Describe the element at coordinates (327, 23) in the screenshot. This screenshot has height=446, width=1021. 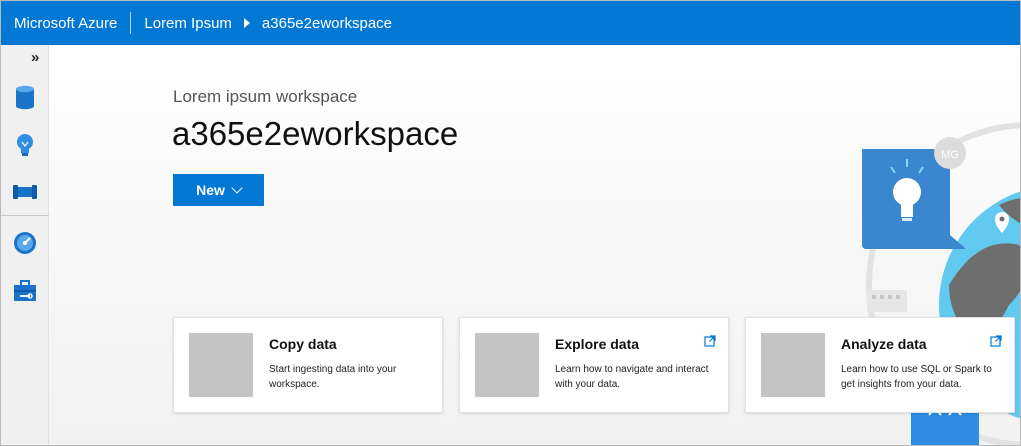
I see `breadcrumb-current: a365e2eworkspace` at that location.